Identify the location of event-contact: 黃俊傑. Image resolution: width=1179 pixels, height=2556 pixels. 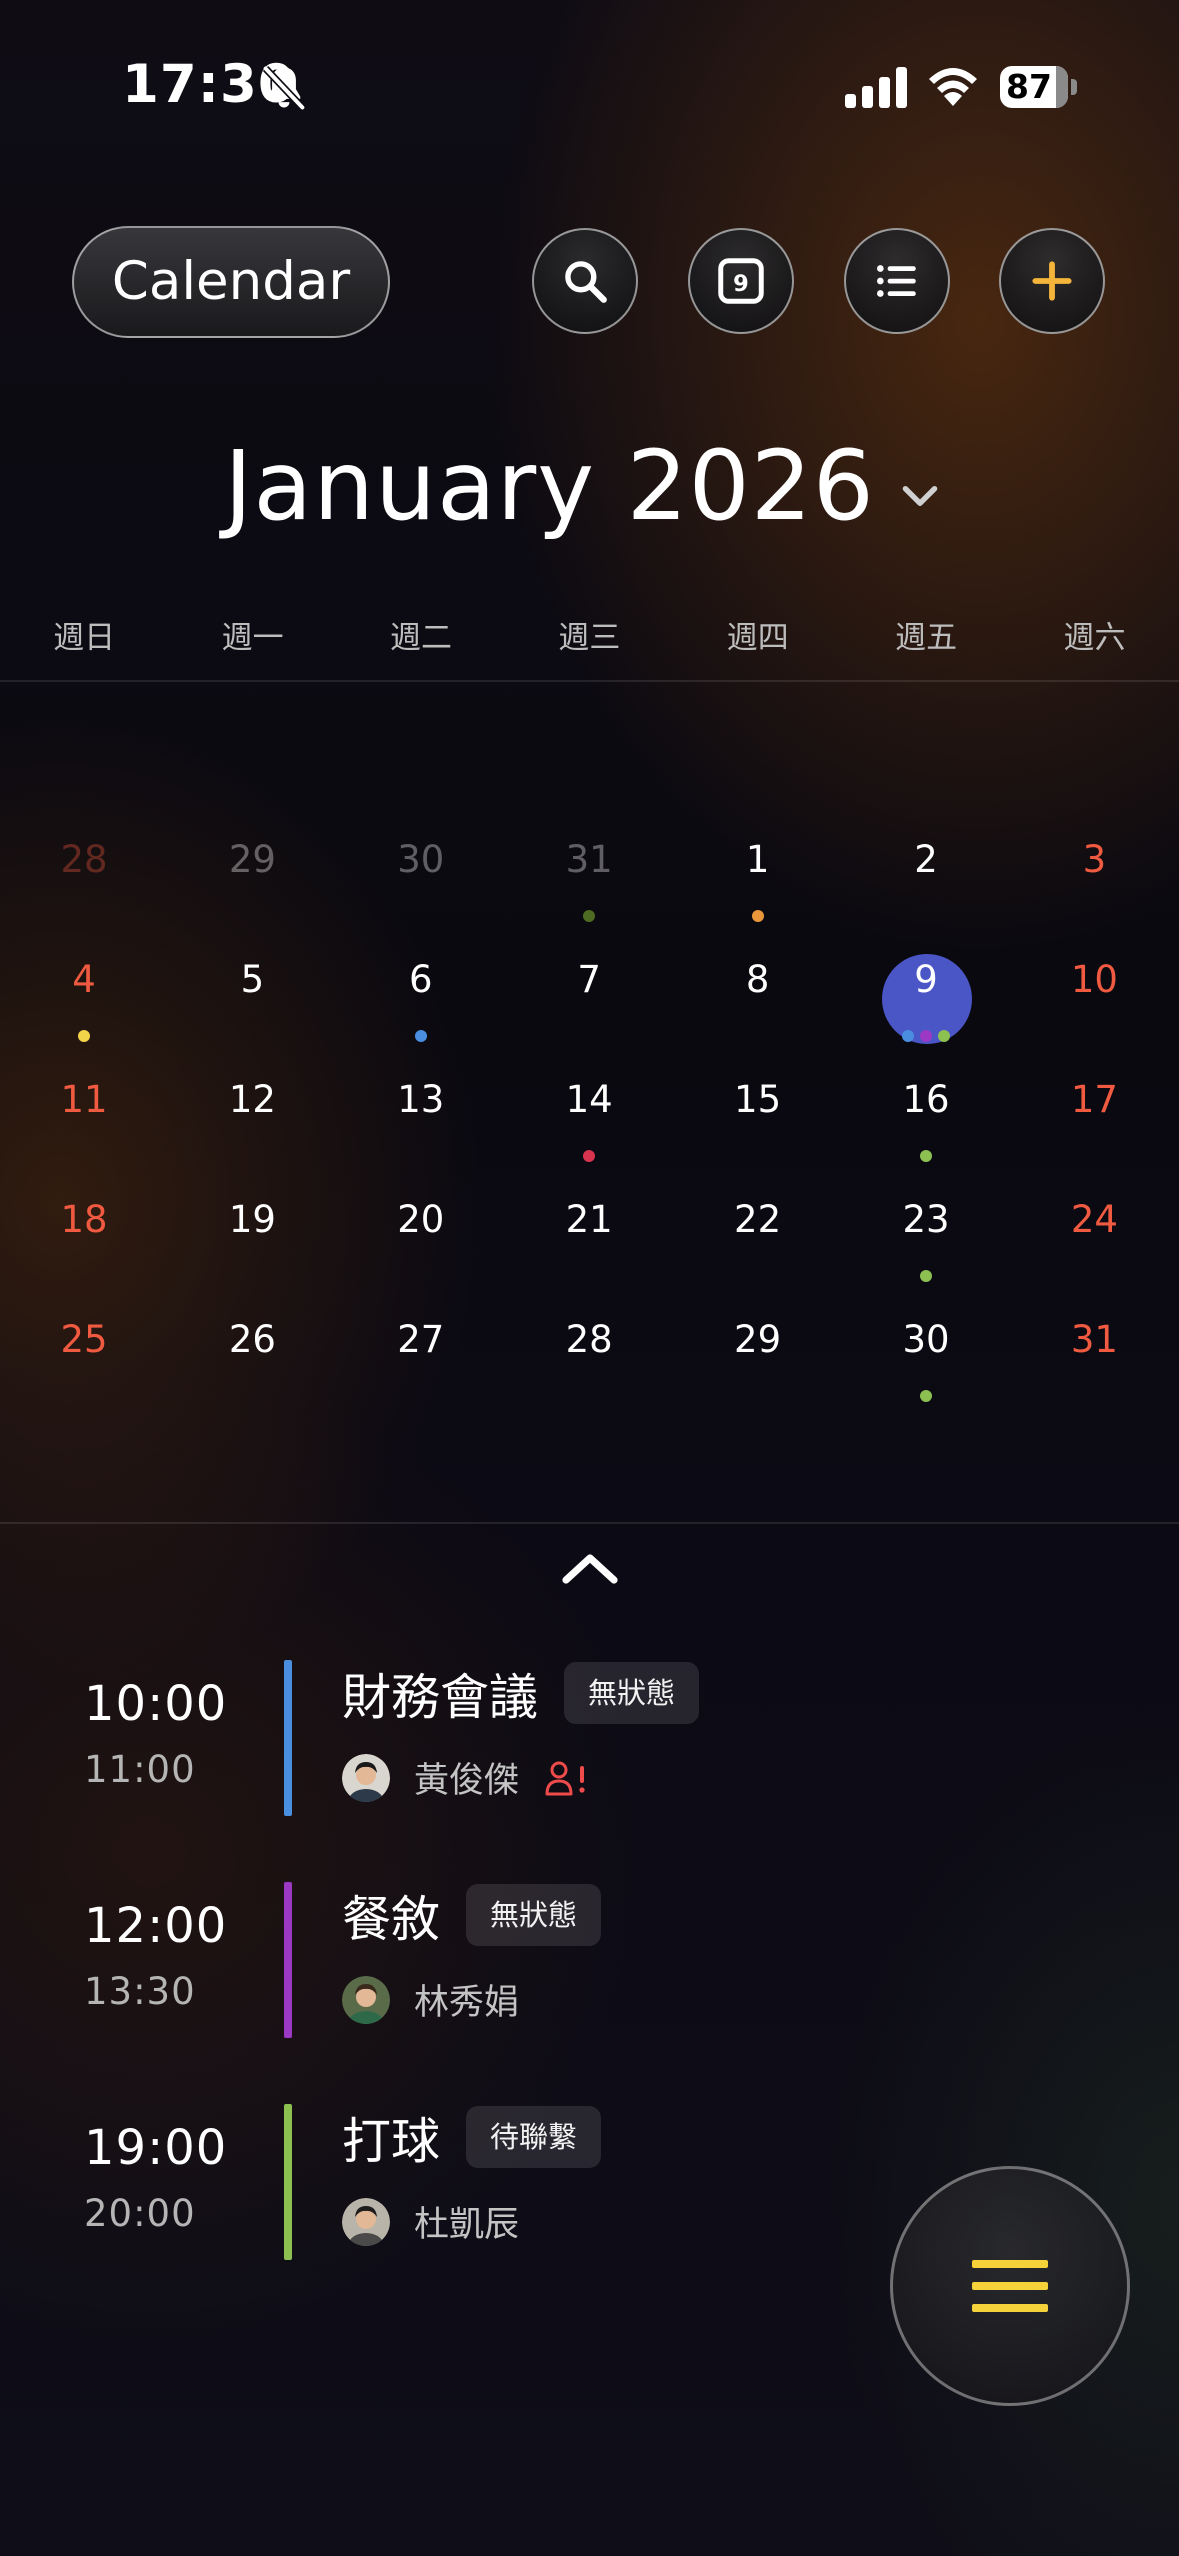
(465, 1777).